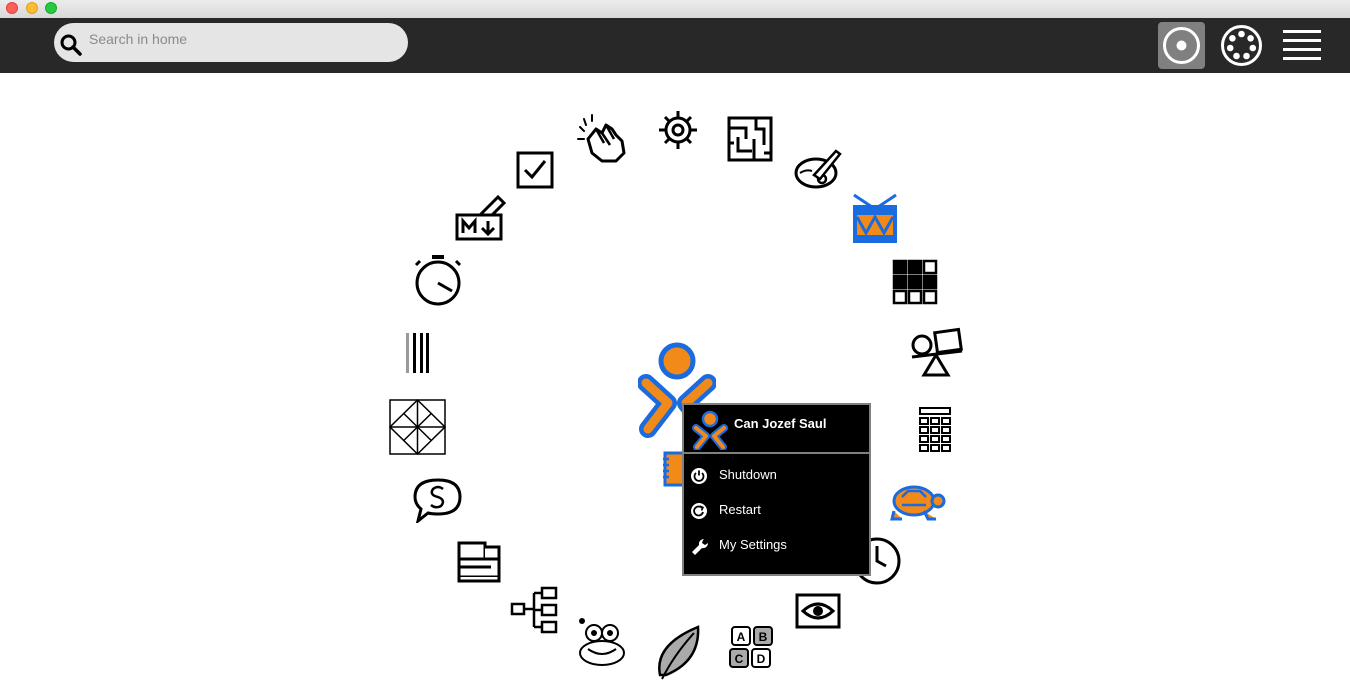  I want to click on drum-icon, so click(875, 218).